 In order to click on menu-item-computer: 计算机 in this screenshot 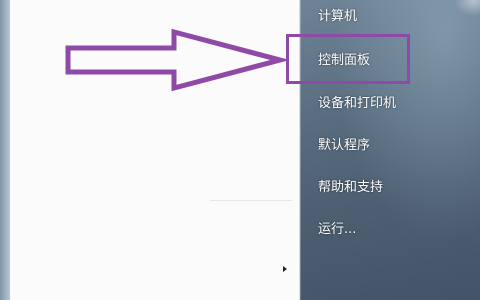, I will do `click(337, 17)`.